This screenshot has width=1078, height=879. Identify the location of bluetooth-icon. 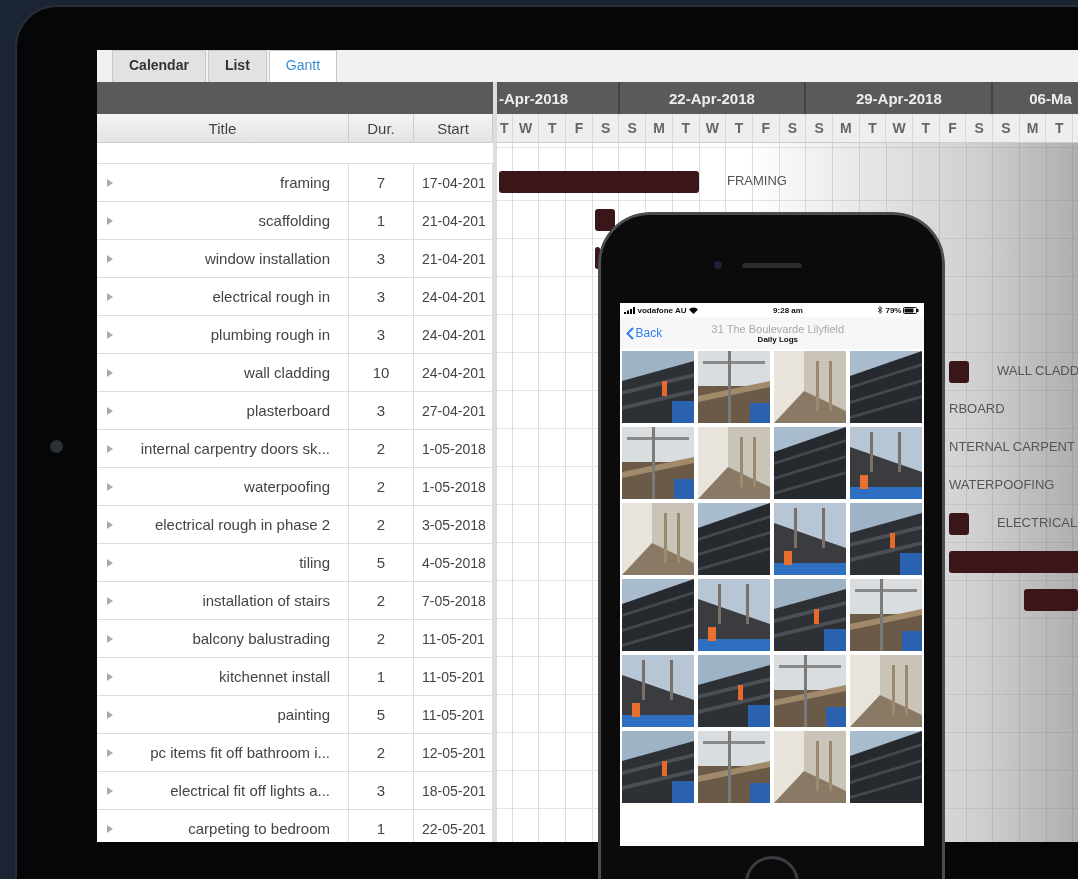
(881, 310).